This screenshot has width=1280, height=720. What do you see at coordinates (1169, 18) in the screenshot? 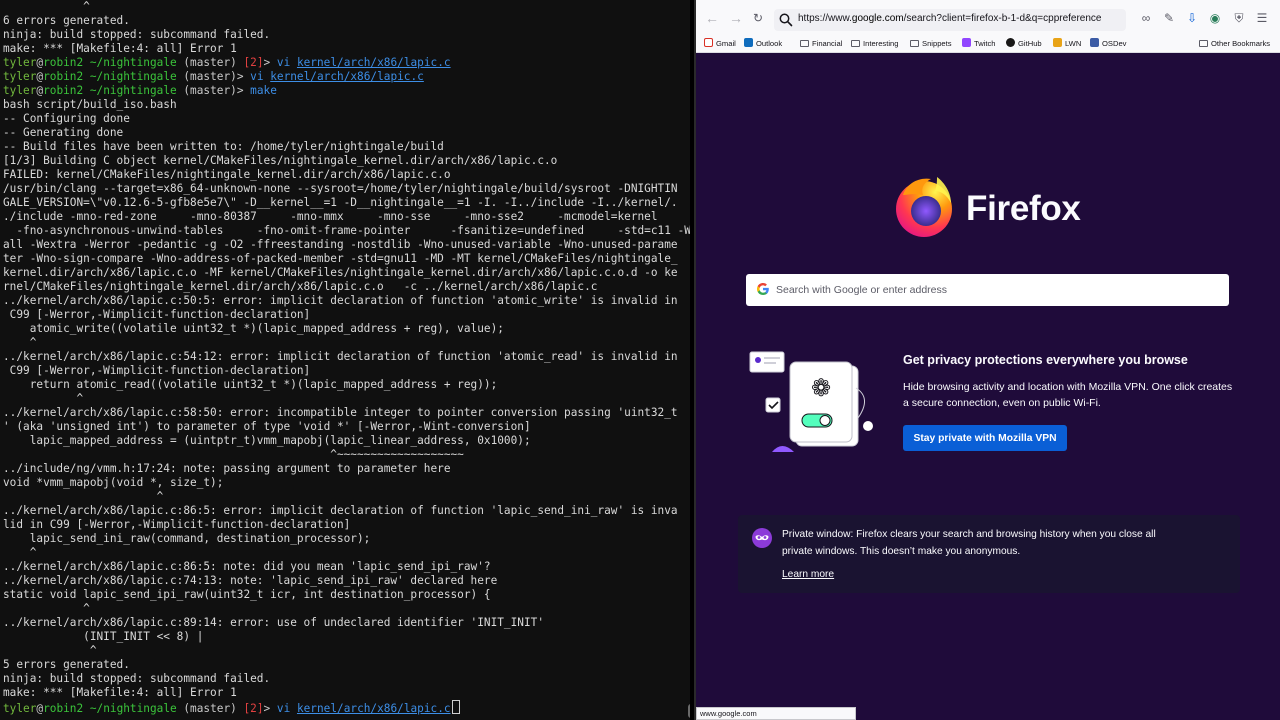
I see `tools-icon: ✎` at bounding box center [1169, 18].